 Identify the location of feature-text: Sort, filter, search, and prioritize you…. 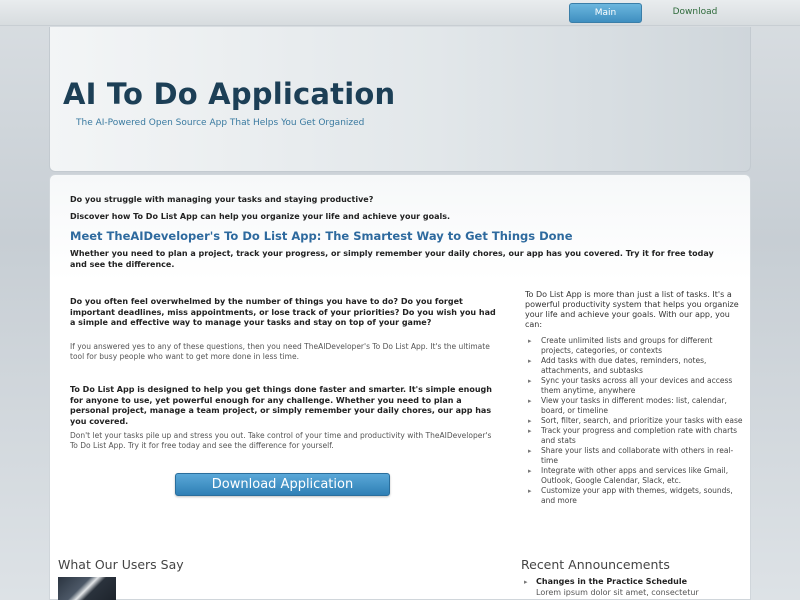
(642, 420).